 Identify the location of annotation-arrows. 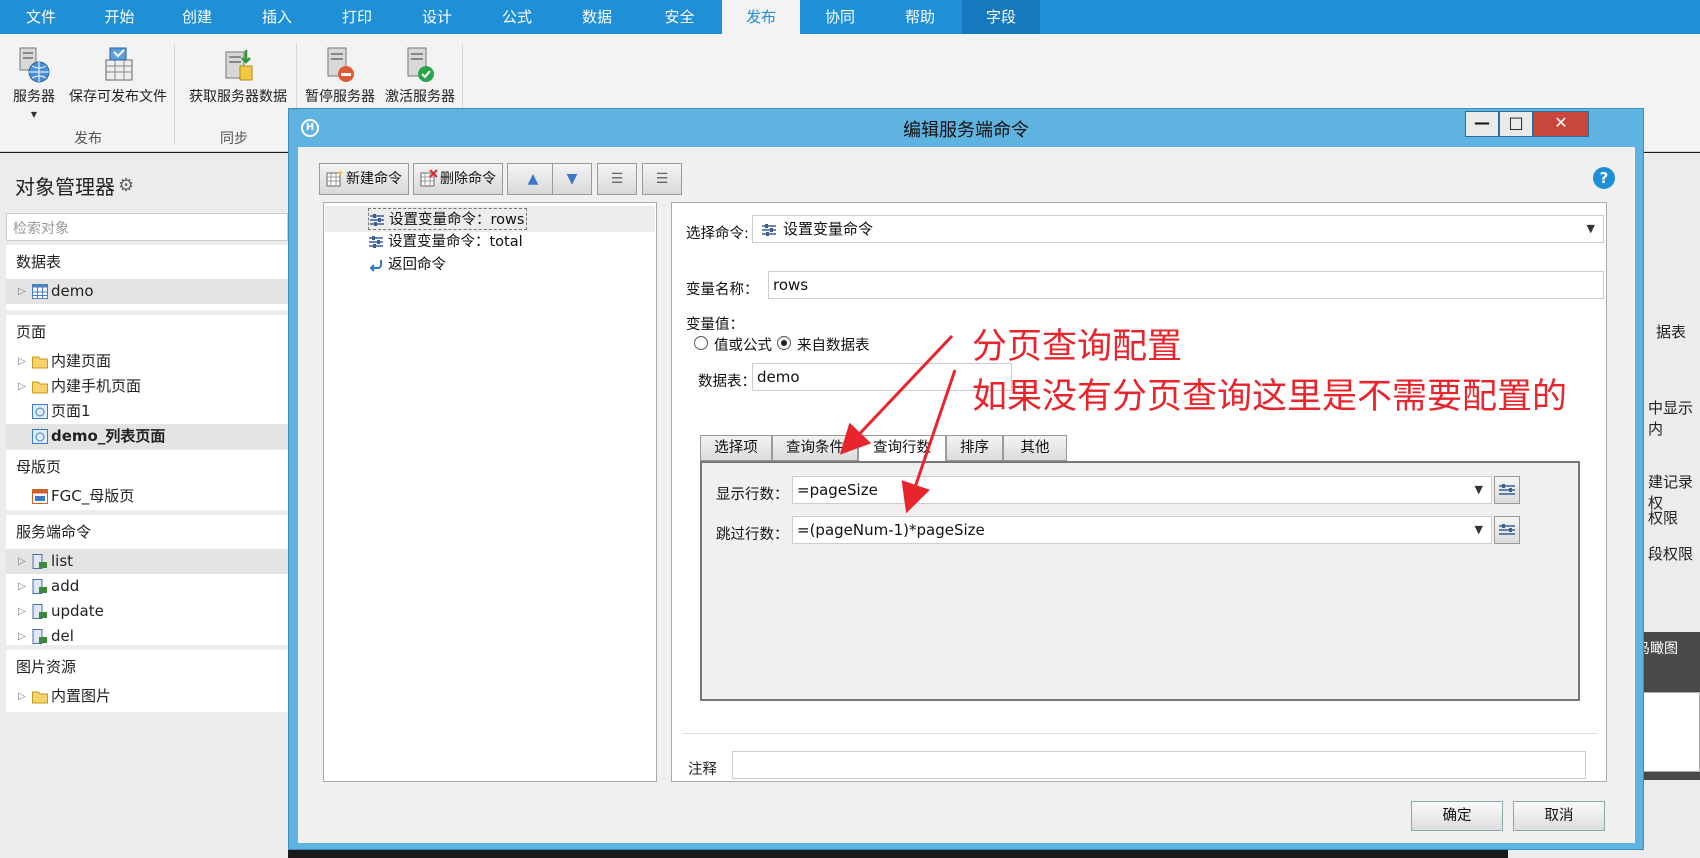
(898, 424).